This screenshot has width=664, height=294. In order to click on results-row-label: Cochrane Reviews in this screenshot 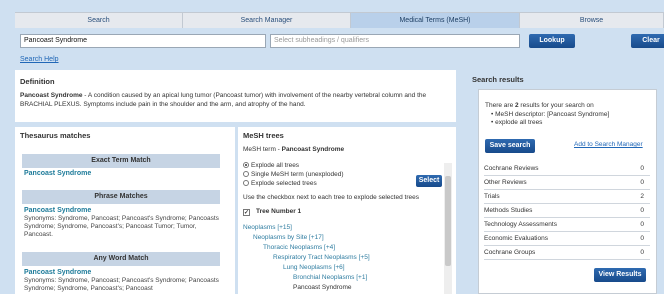, I will do `click(511, 168)`.